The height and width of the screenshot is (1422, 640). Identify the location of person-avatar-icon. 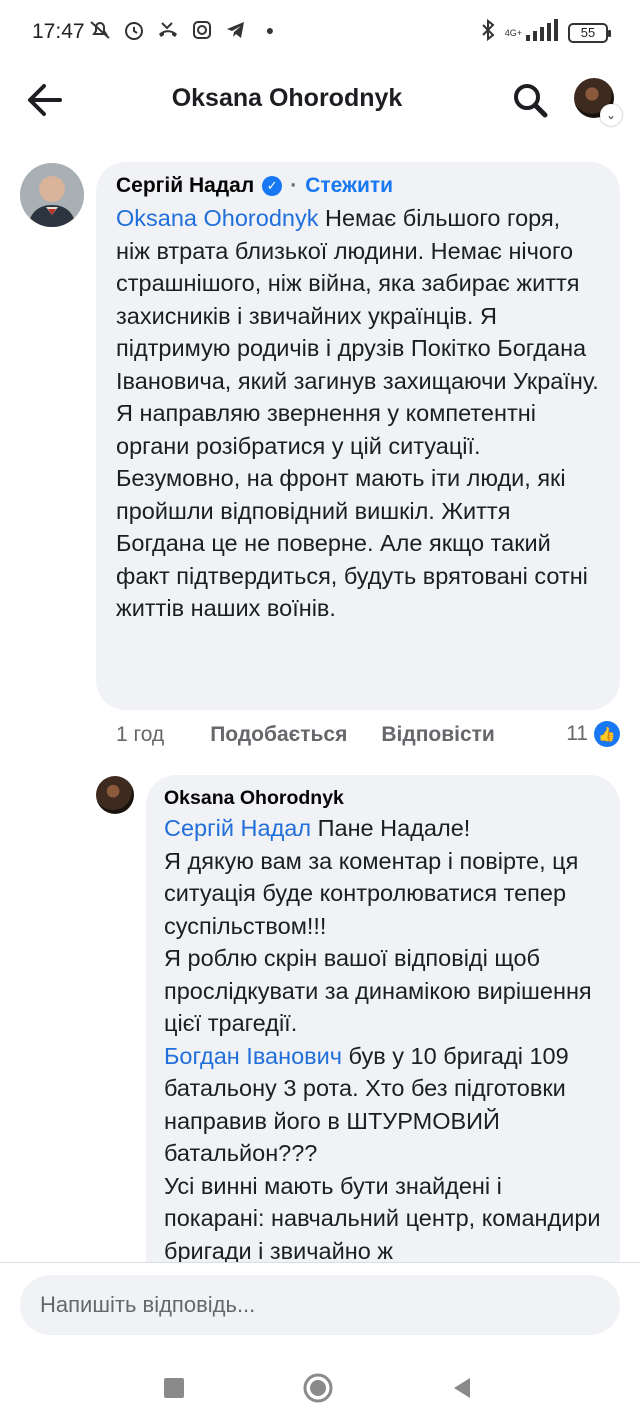
(52, 195).